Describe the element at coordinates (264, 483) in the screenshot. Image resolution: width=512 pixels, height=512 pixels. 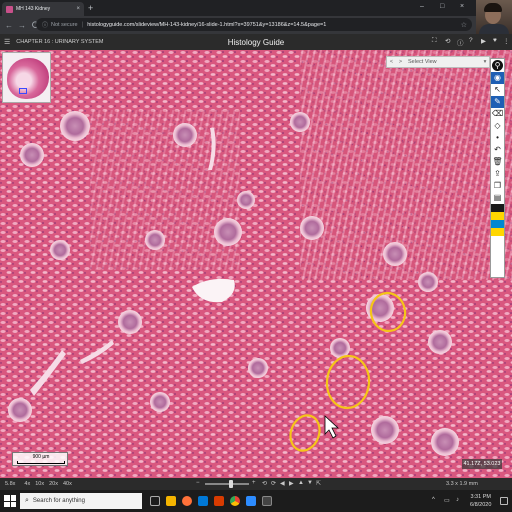
I see `rotate-left-icon: ⟲` at that location.